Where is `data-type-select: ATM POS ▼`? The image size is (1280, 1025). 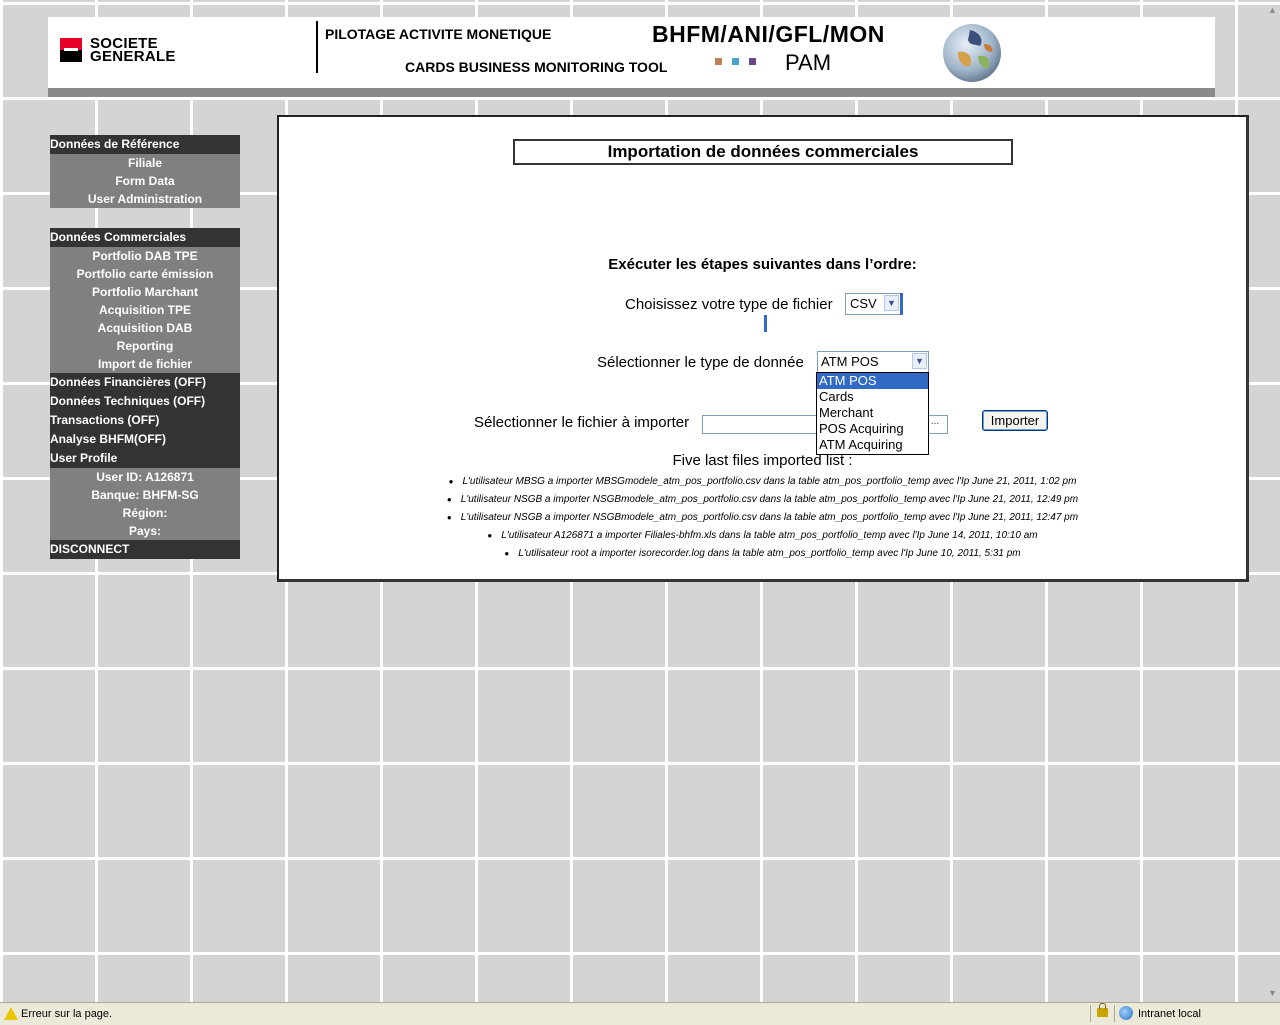
data-type-select: ATM POS ▼ is located at coordinates (873, 362).